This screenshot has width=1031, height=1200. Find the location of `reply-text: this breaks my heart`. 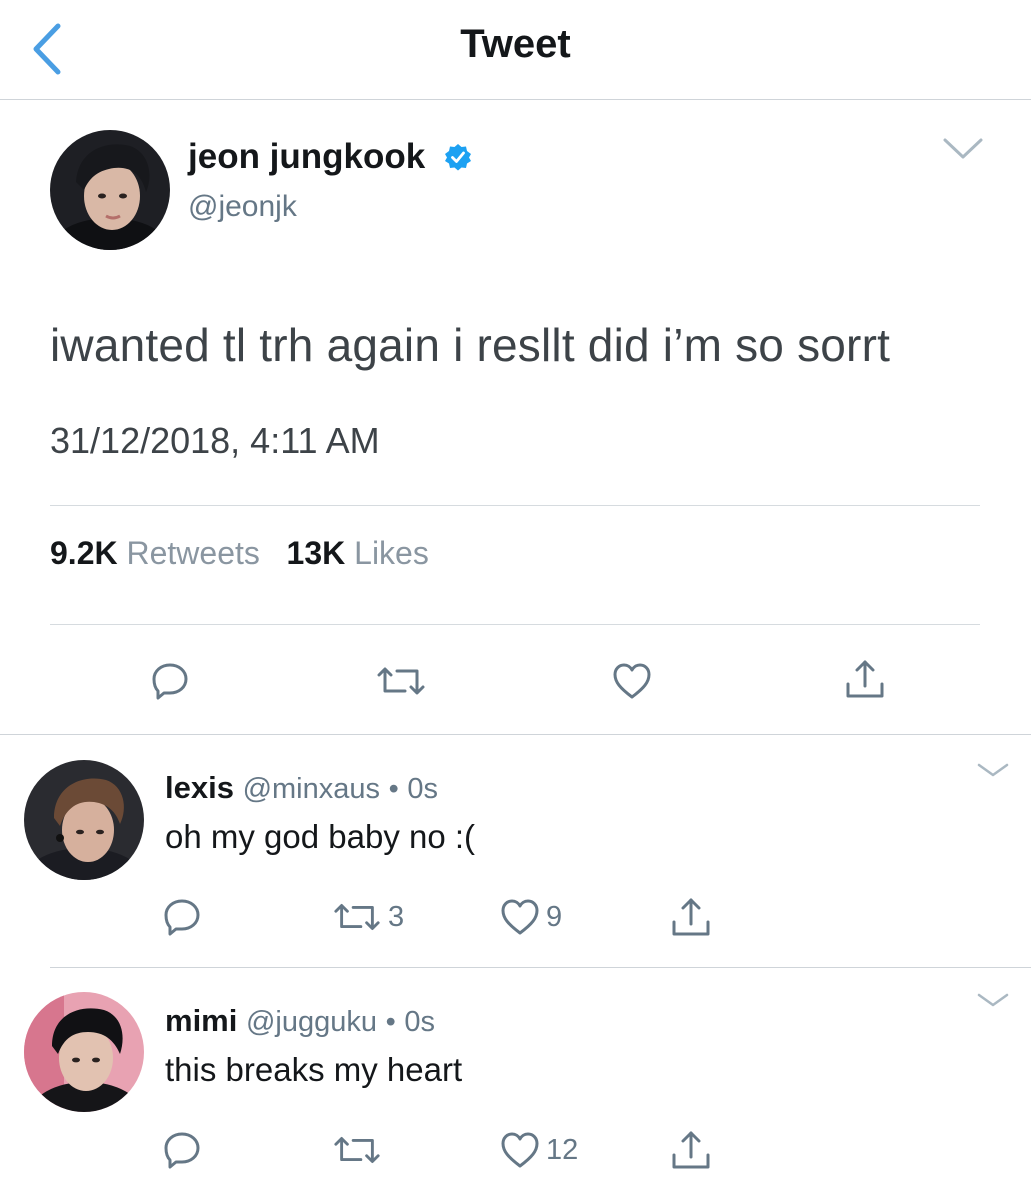

reply-text: this breaks my heart is located at coordinates (314, 1069).